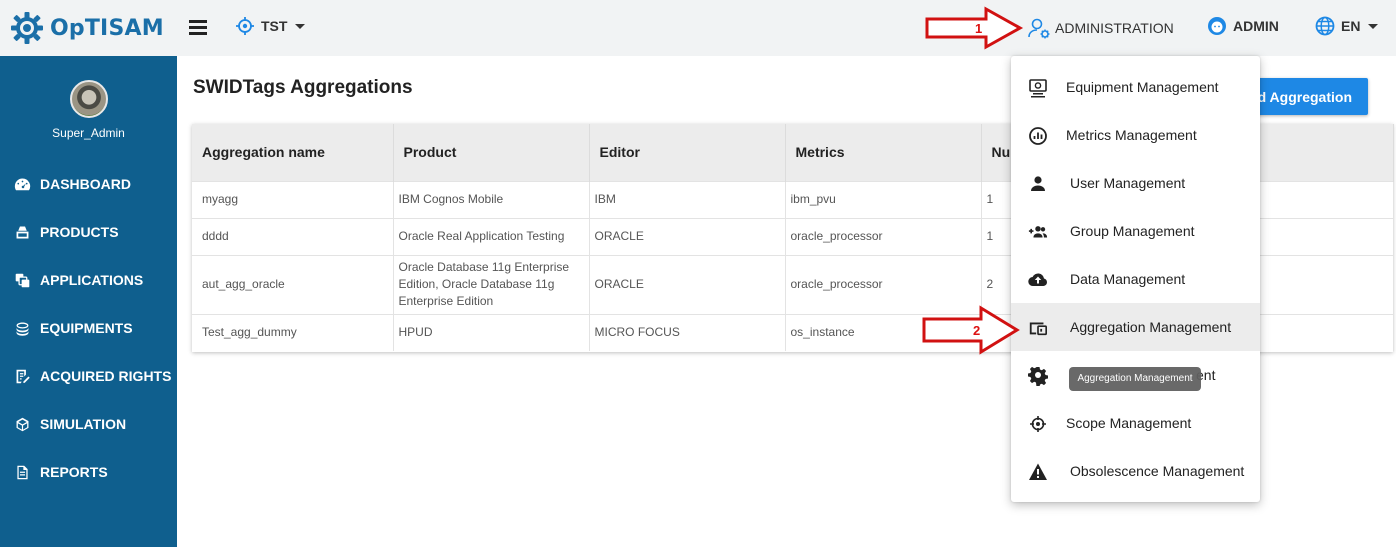 This screenshot has height=547, width=1396. Describe the element at coordinates (1038, 184) in the screenshot. I see `user-icon` at that location.